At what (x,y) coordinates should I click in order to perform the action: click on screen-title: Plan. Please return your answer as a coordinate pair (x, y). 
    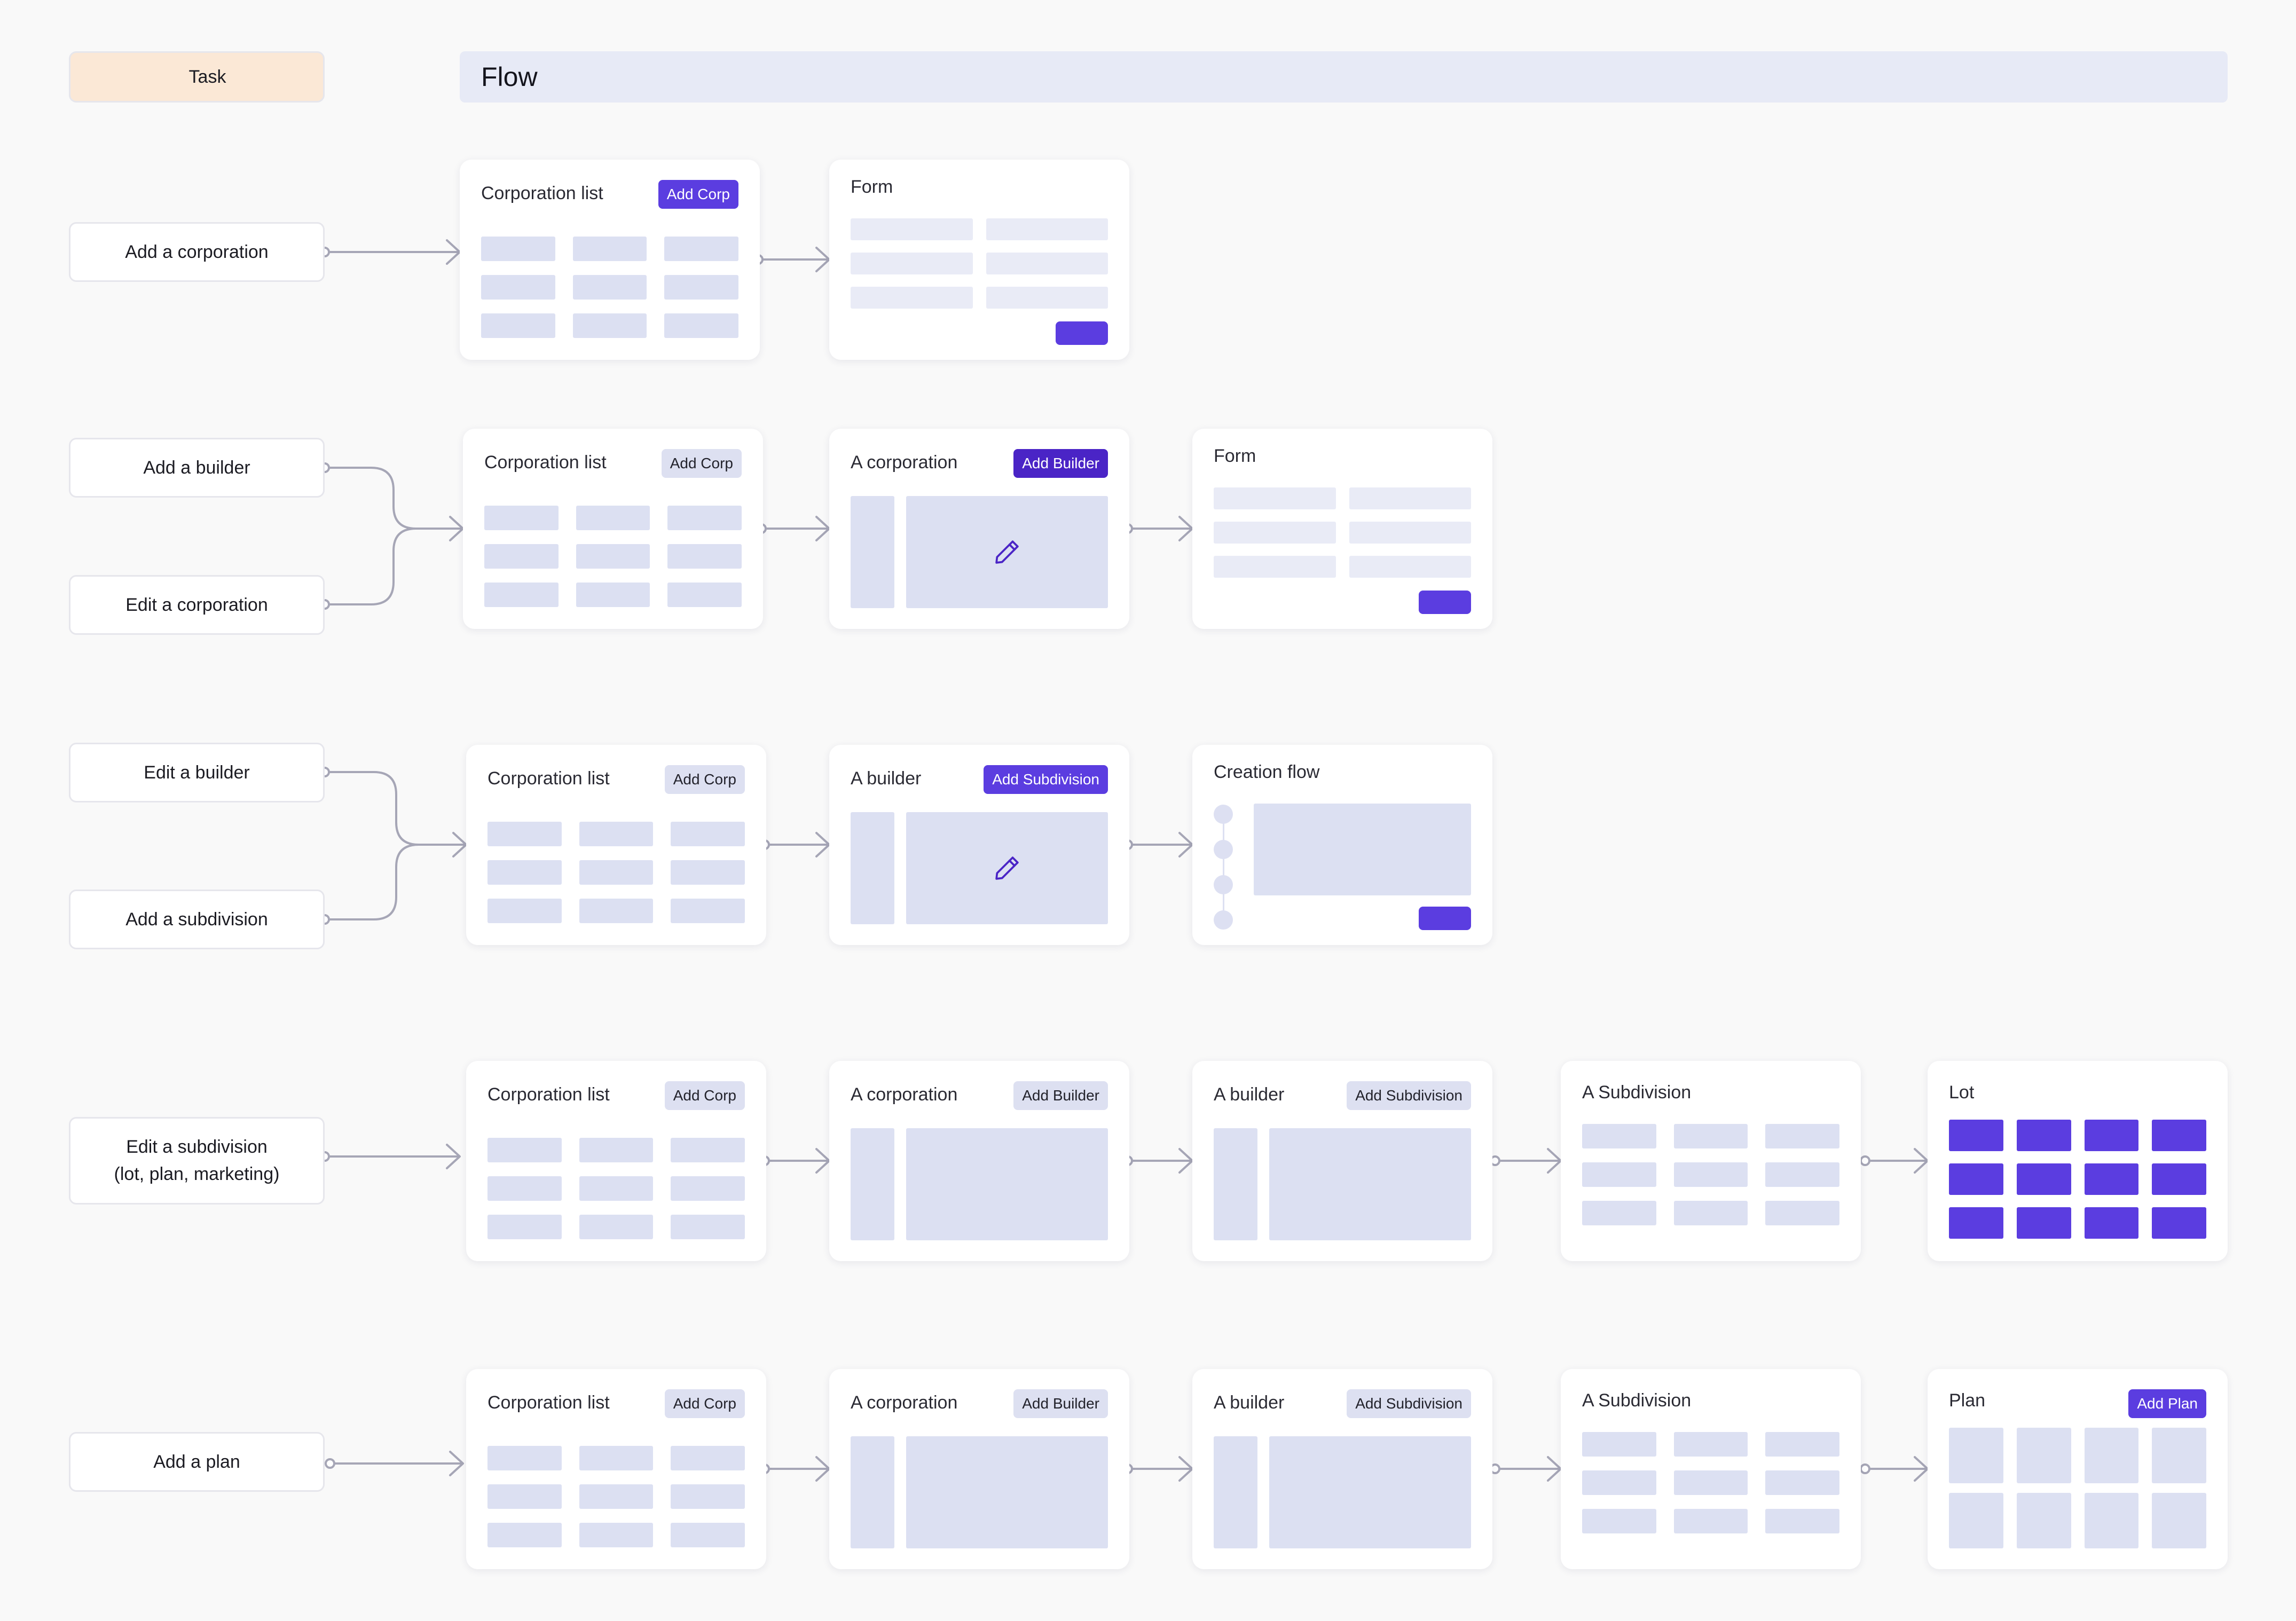
    Looking at the image, I should click on (1967, 1400).